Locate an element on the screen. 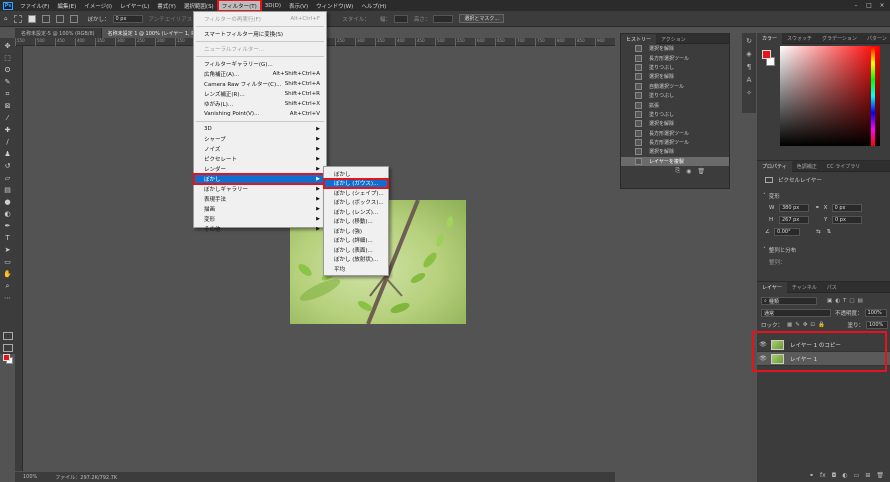 The width and height of the screenshot is (890, 482). align-section: ˅ 整列と分布 is located at coordinates (826, 250).